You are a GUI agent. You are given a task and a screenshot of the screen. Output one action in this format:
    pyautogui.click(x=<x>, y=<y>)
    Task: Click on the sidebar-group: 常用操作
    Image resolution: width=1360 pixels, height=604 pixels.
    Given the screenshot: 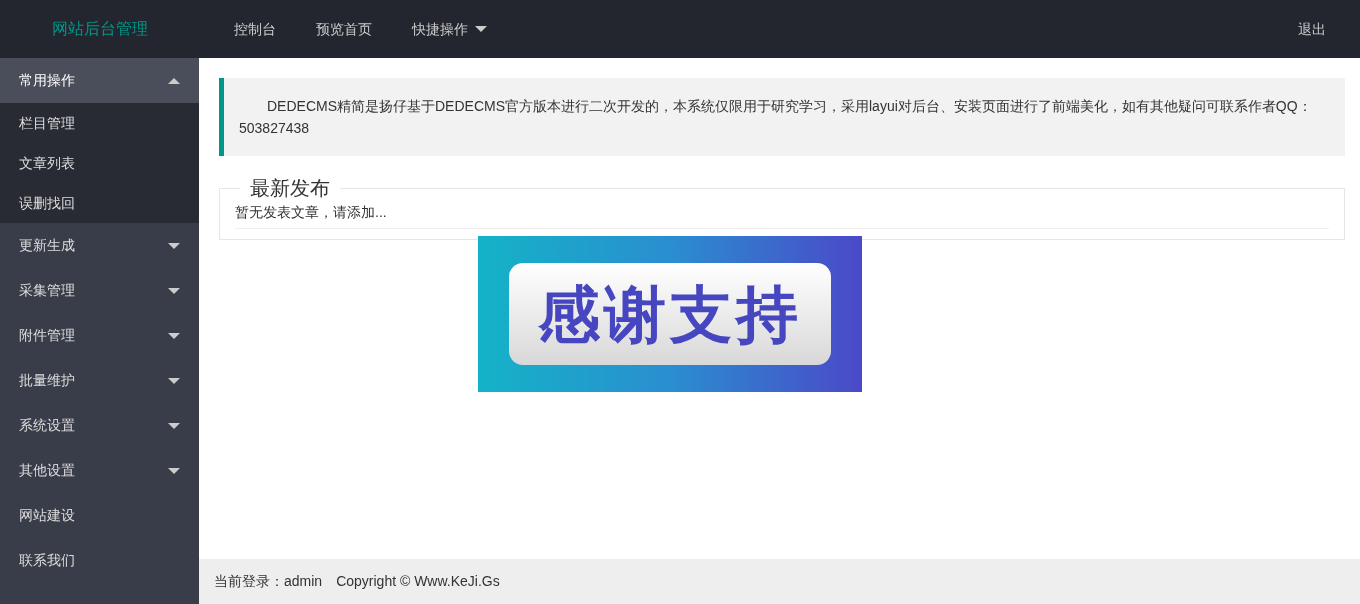 What is the action you would take?
    pyautogui.click(x=99, y=80)
    